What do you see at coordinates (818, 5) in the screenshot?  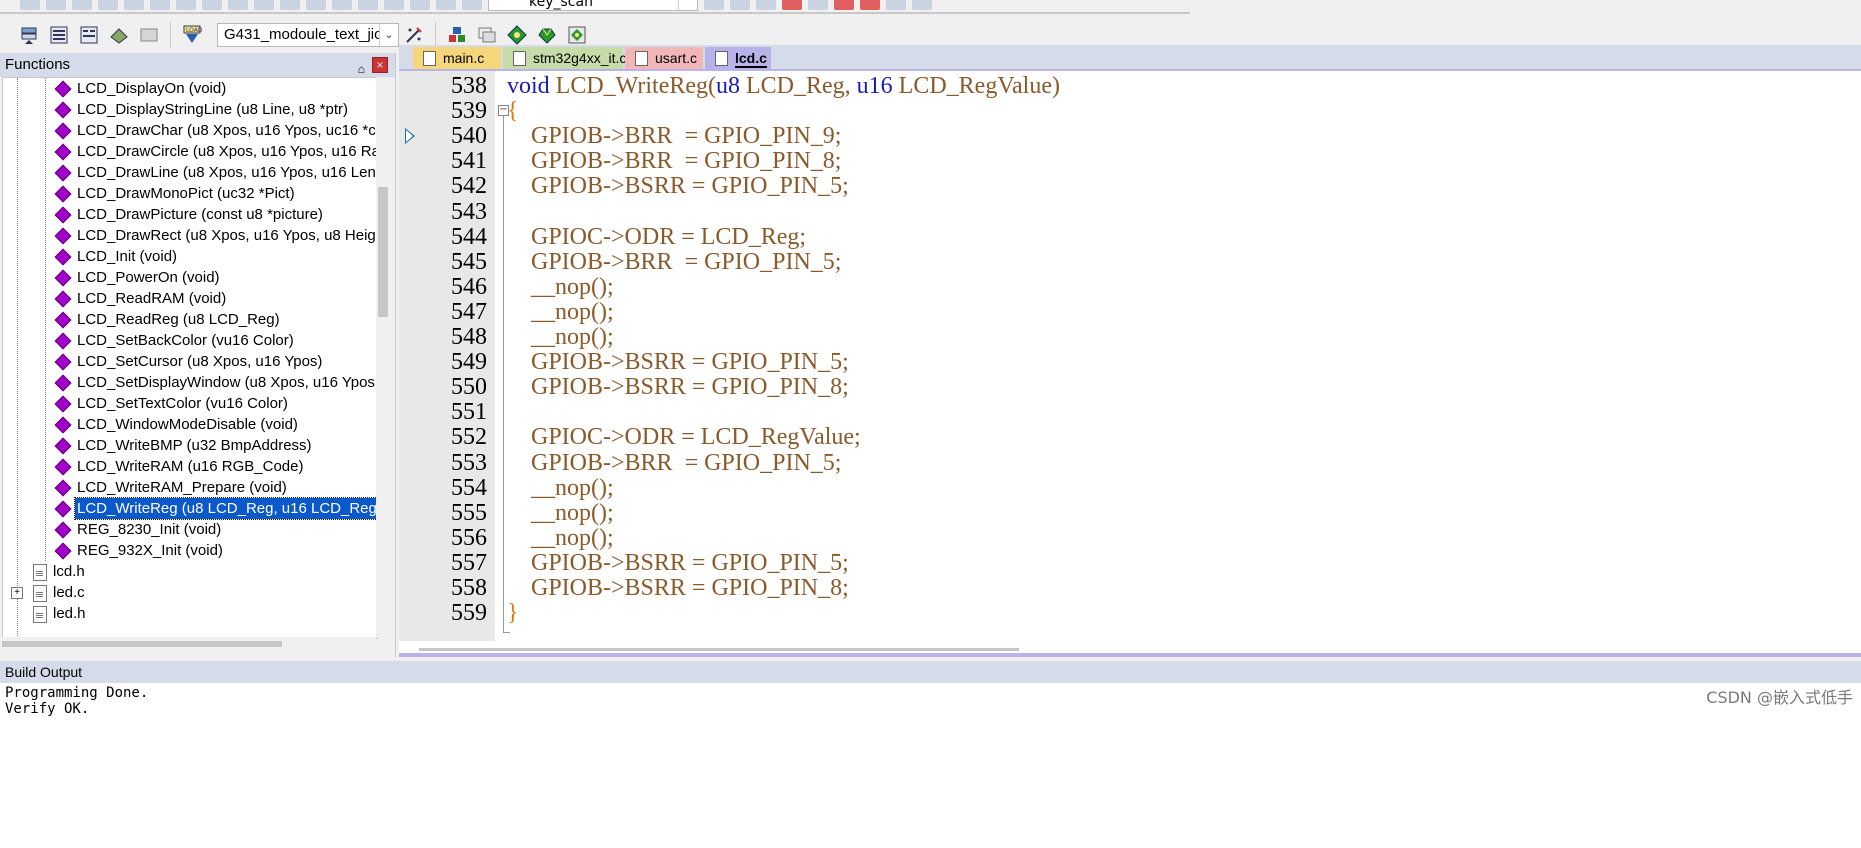 I see `breakpoint-disable-icon` at bounding box center [818, 5].